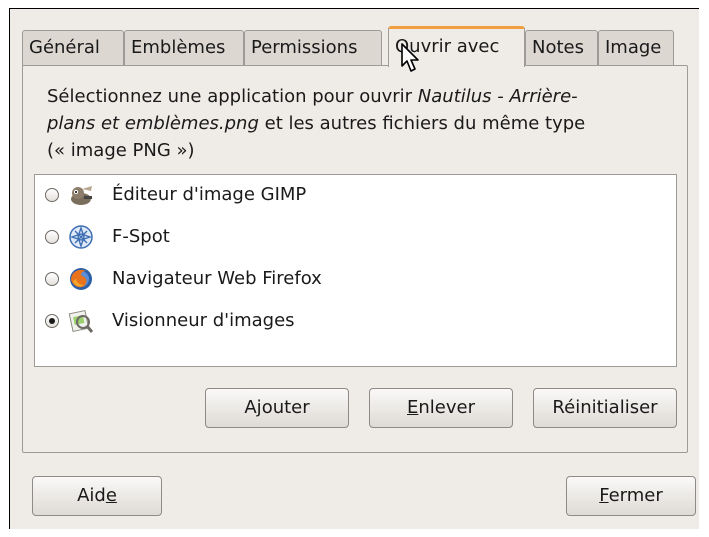  What do you see at coordinates (81, 237) in the screenshot?
I see `f-spot-icon` at bounding box center [81, 237].